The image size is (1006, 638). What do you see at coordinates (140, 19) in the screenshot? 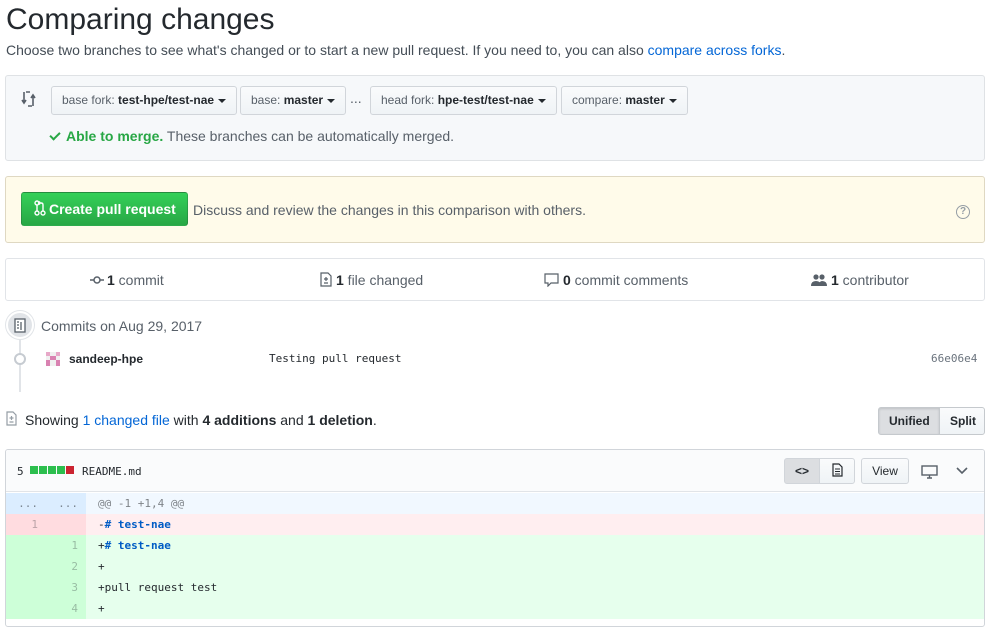
I see `page-title: Comparing changes` at bounding box center [140, 19].